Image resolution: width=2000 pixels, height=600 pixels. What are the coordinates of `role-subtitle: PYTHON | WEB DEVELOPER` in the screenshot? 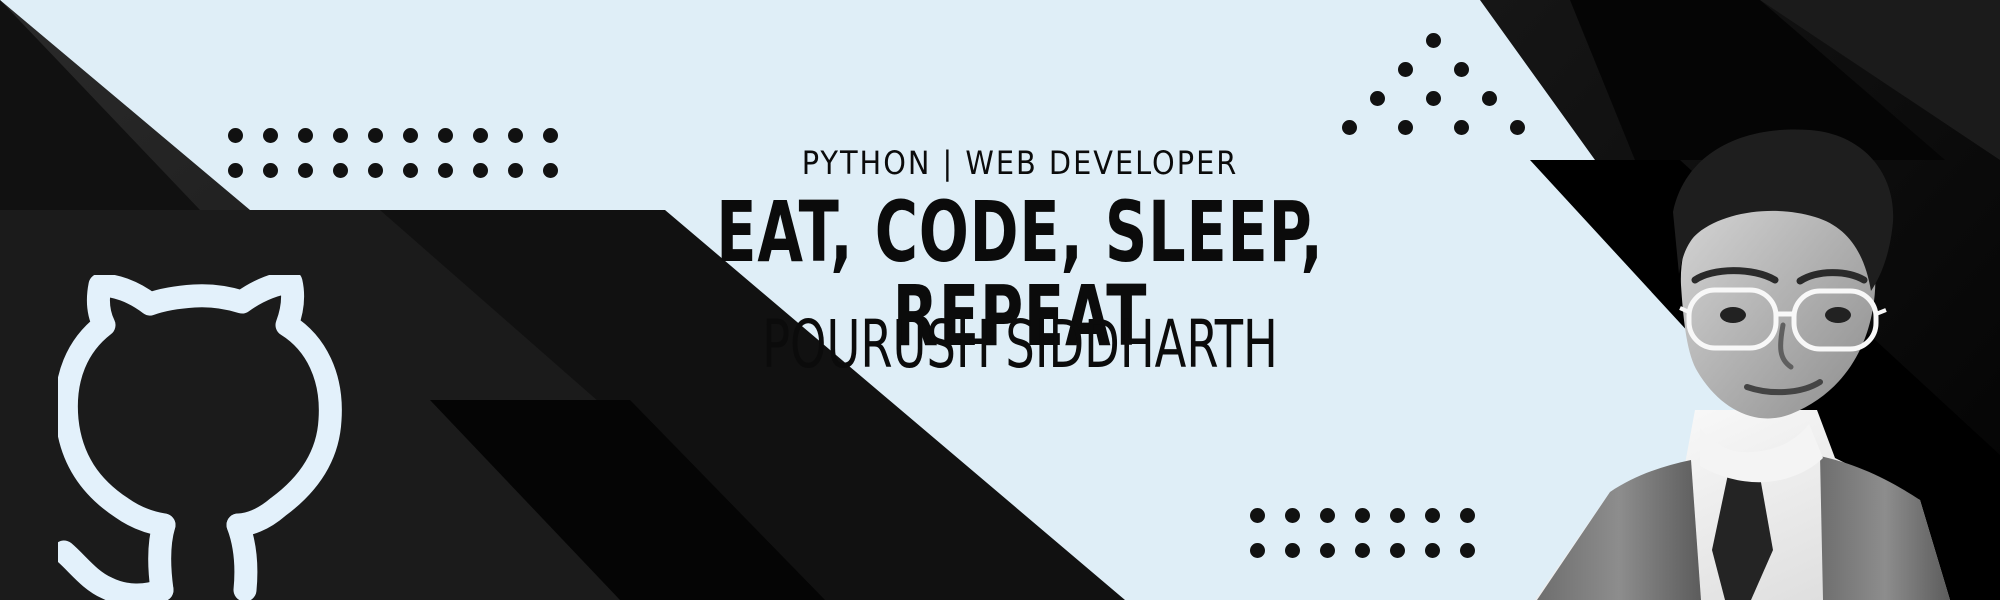 It's located at (1020, 163).